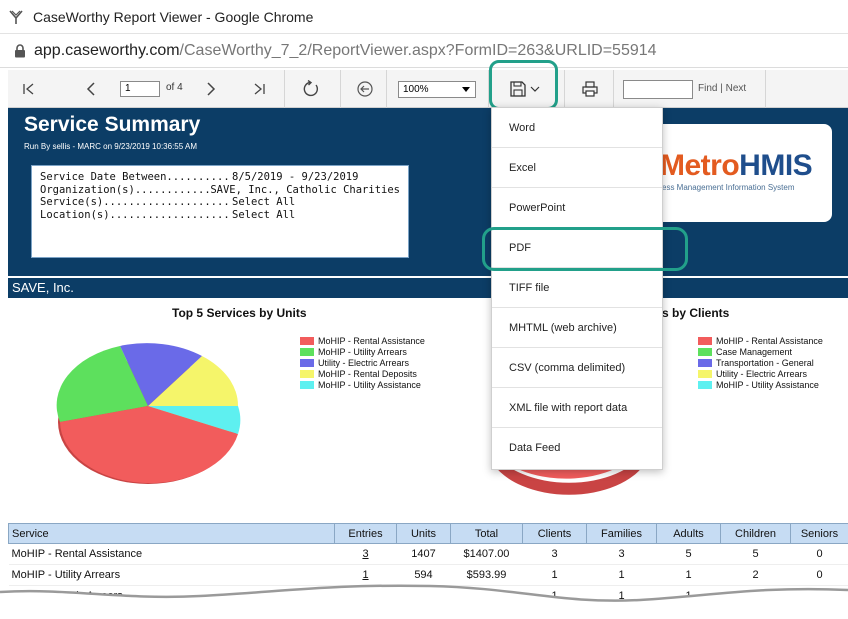  Describe the element at coordinates (554, 533) in the screenshot. I see `col-header-clients: Clients` at that location.